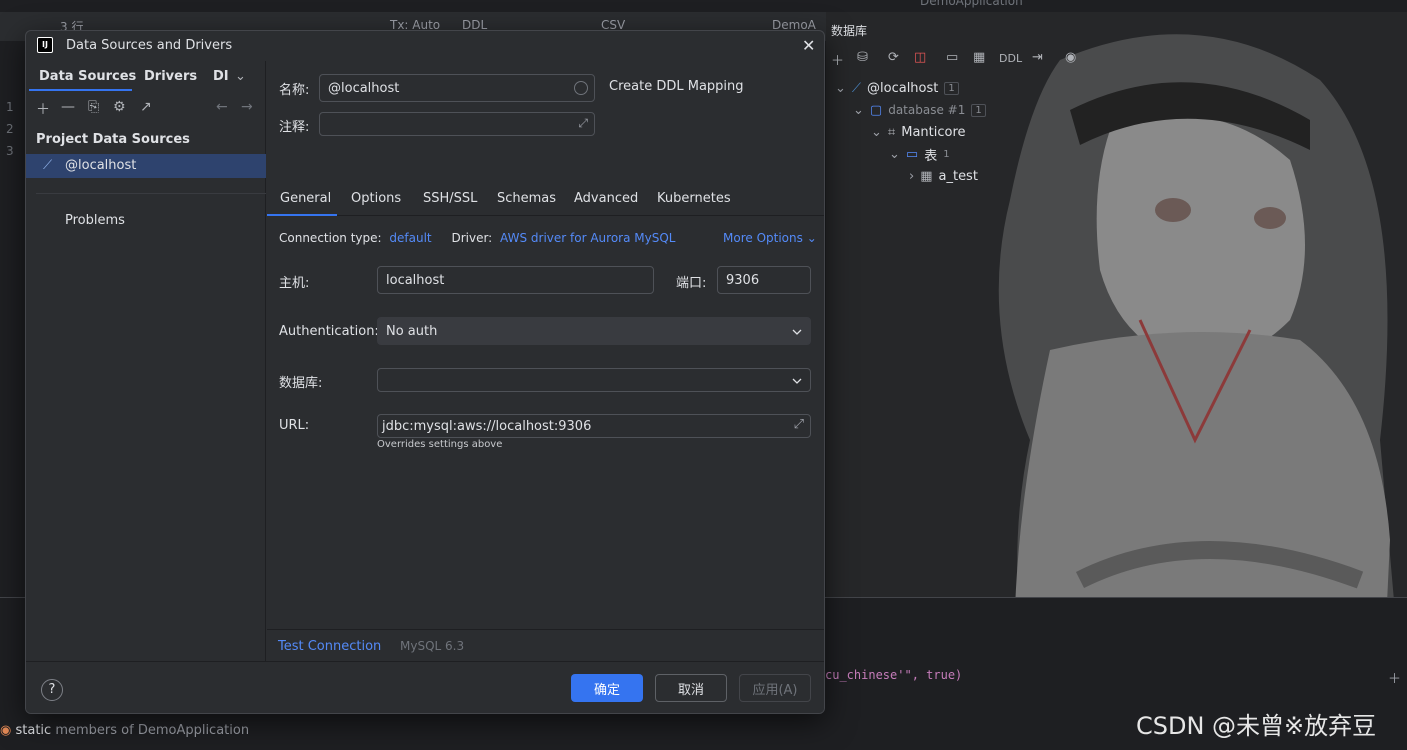 The image size is (1407, 750). Describe the element at coordinates (376, 198) in the screenshot. I see `tab-options: Options` at that location.